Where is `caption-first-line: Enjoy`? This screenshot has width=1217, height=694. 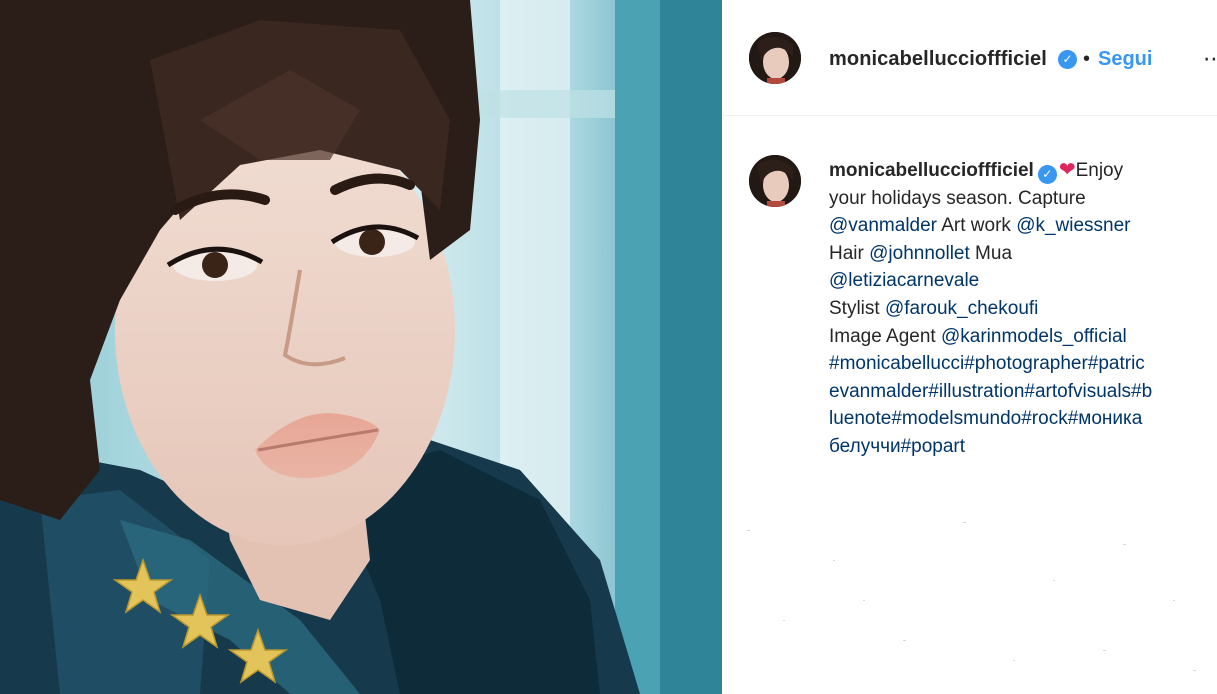
caption-first-line: Enjoy is located at coordinates (1100, 170).